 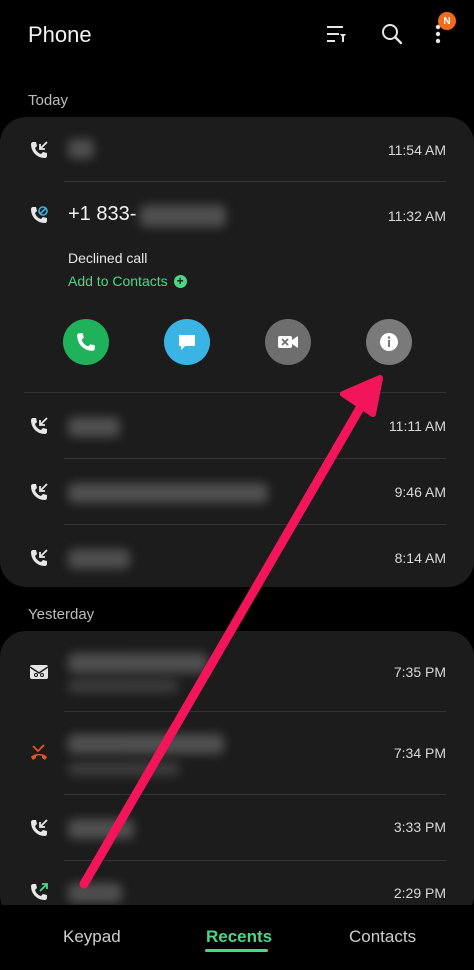 I want to click on page-title: Phone, so click(x=60, y=34).